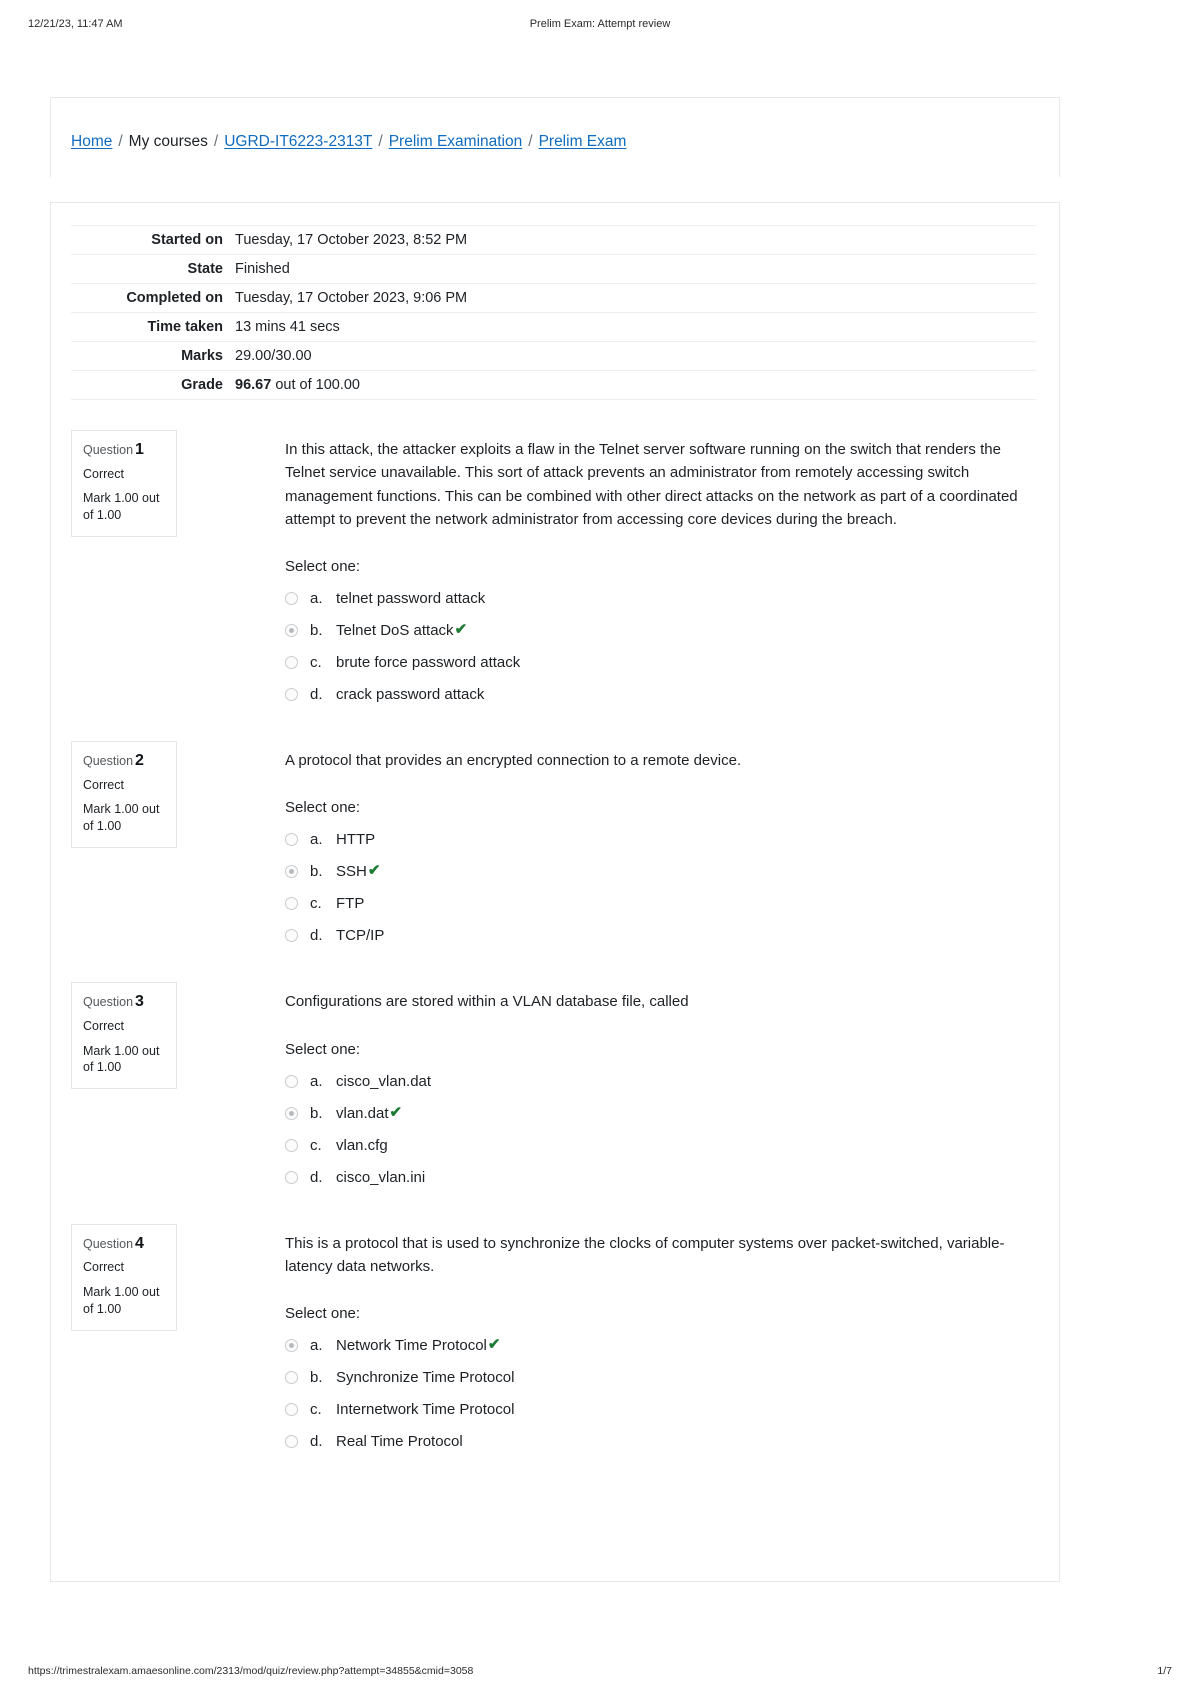  What do you see at coordinates (262, 269) in the screenshot?
I see `summary-row-value: Finished` at bounding box center [262, 269].